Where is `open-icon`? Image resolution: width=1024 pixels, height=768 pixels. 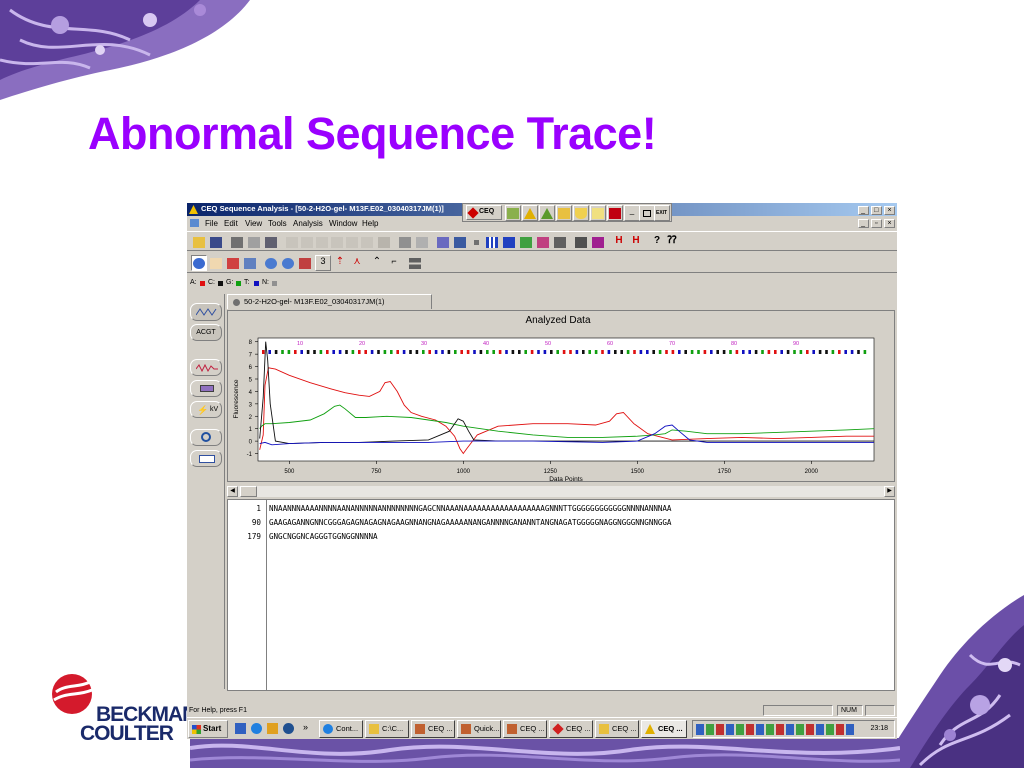
open-icon is located at coordinates (199, 242).